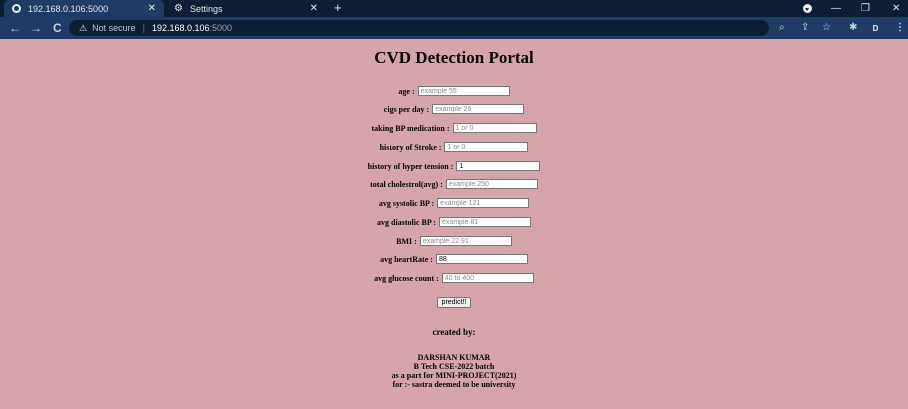 The height and width of the screenshot is (409, 908). Describe the element at coordinates (853, 28) in the screenshot. I see `extensions-icon: ✱` at that location.